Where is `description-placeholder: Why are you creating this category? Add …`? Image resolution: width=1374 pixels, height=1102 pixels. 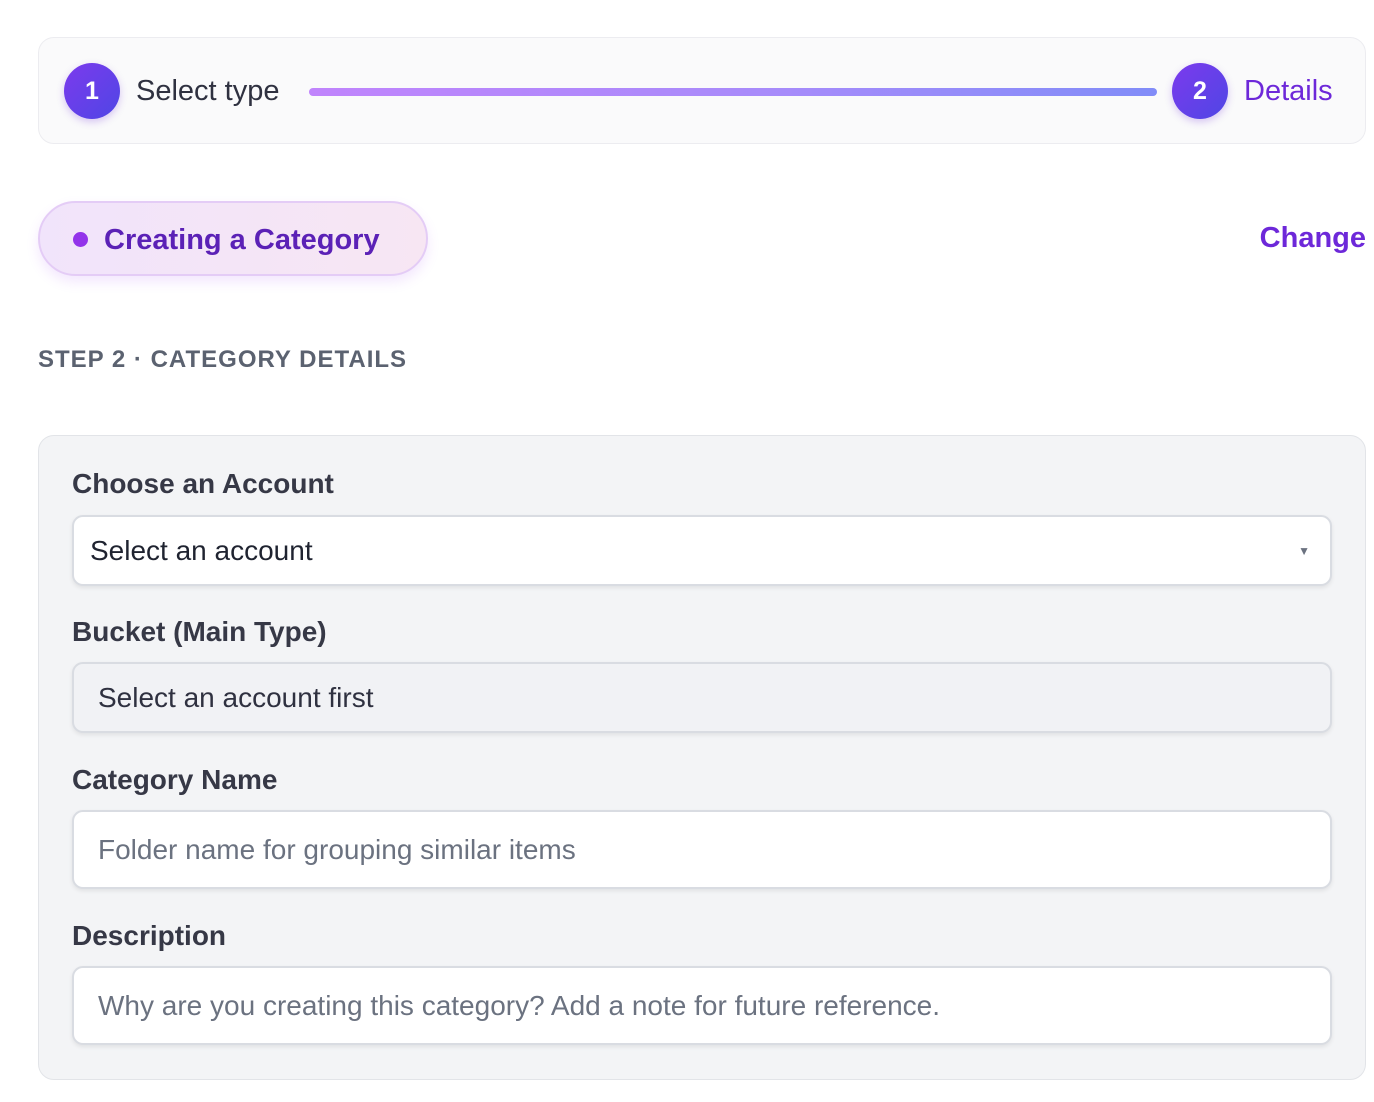
description-placeholder: Why are you creating this category? Add … is located at coordinates (519, 1005).